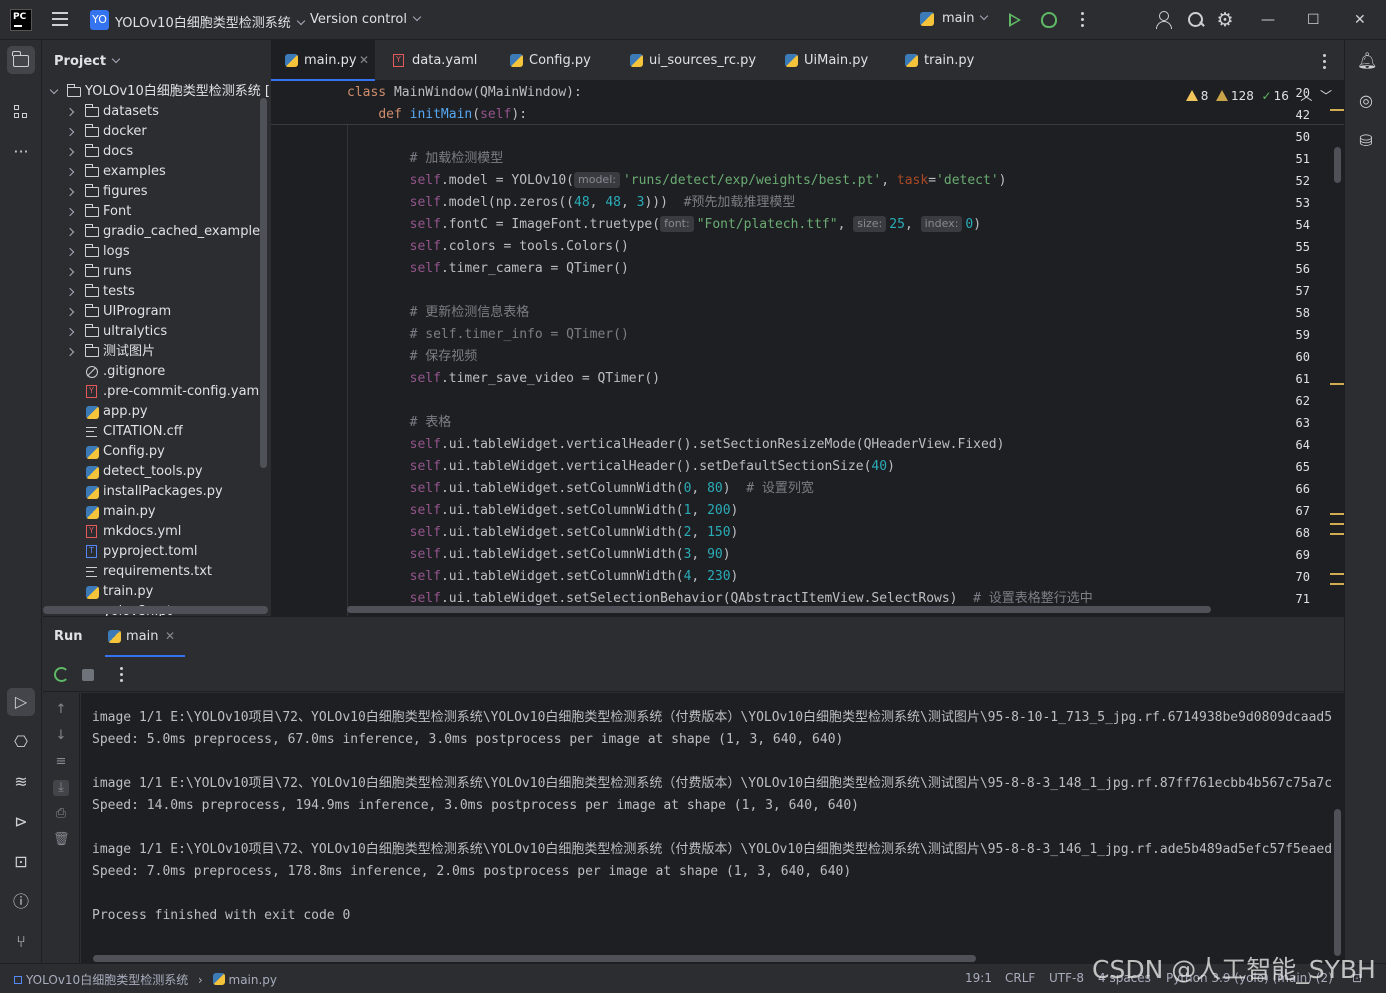 Image resolution: width=1386 pixels, height=993 pixels. Describe the element at coordinates (1268, 20) in the screenshot. I see `minimize-button: —` at that location.